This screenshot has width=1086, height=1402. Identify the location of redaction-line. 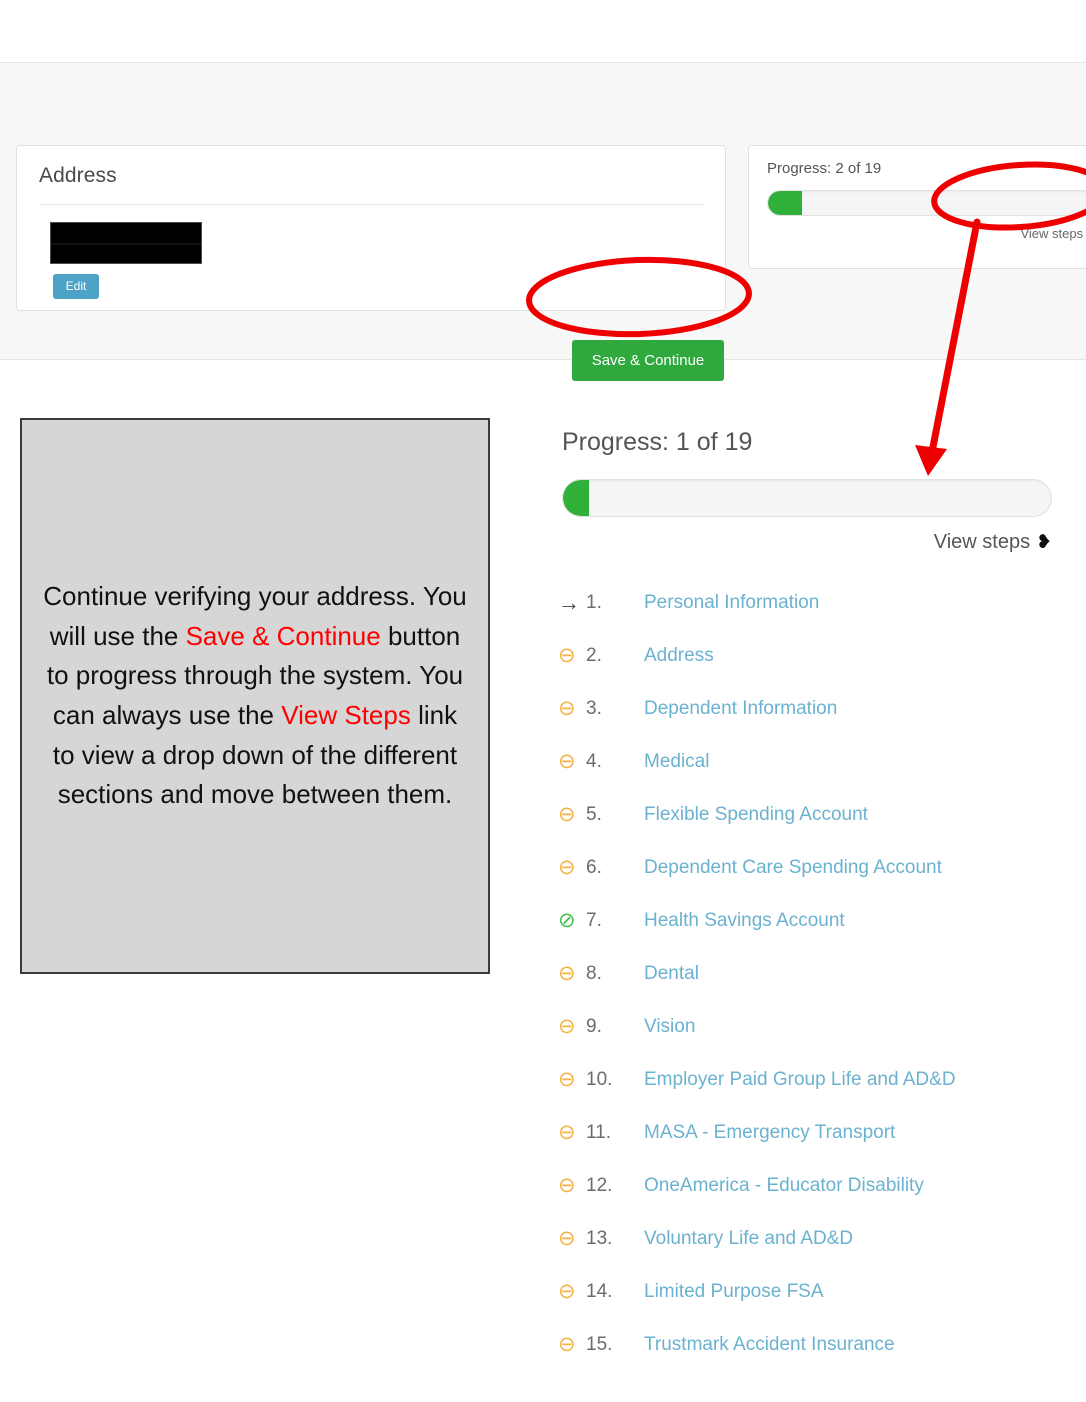
(126, 244).